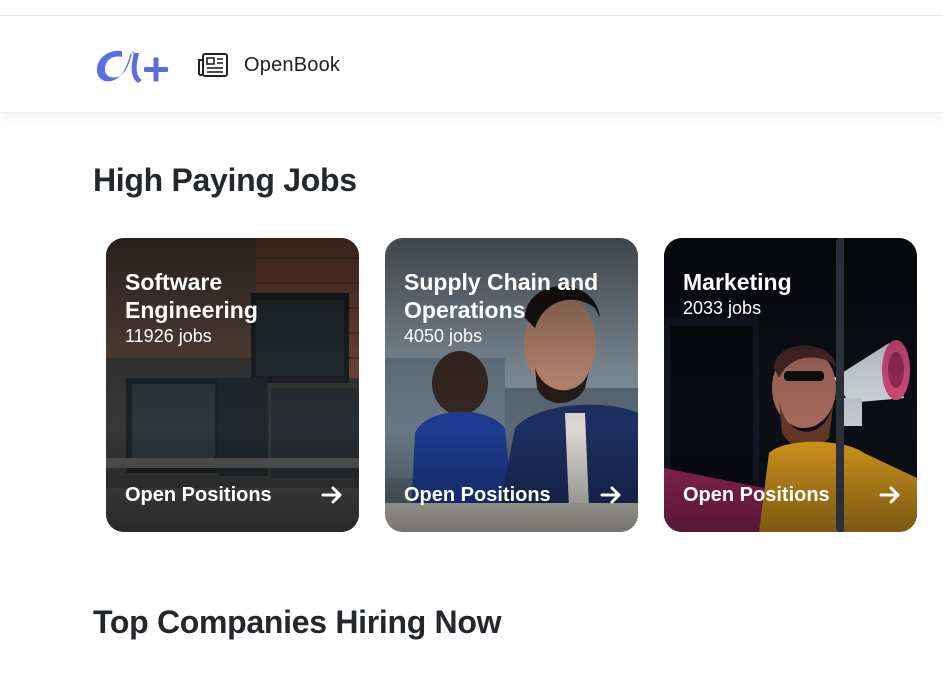  Describe the element at coordinates (501, 296) in the screenshot. I see `job-card-title-text: Supply Chain and Operations` at that location.